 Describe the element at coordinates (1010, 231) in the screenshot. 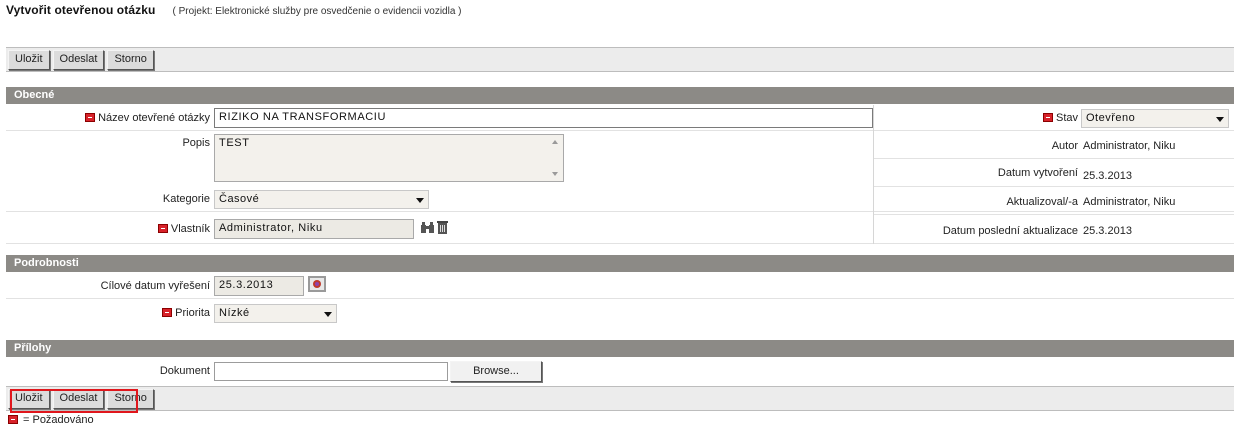

I see `last-update-label: Datum poslední aktualizace` at that location.